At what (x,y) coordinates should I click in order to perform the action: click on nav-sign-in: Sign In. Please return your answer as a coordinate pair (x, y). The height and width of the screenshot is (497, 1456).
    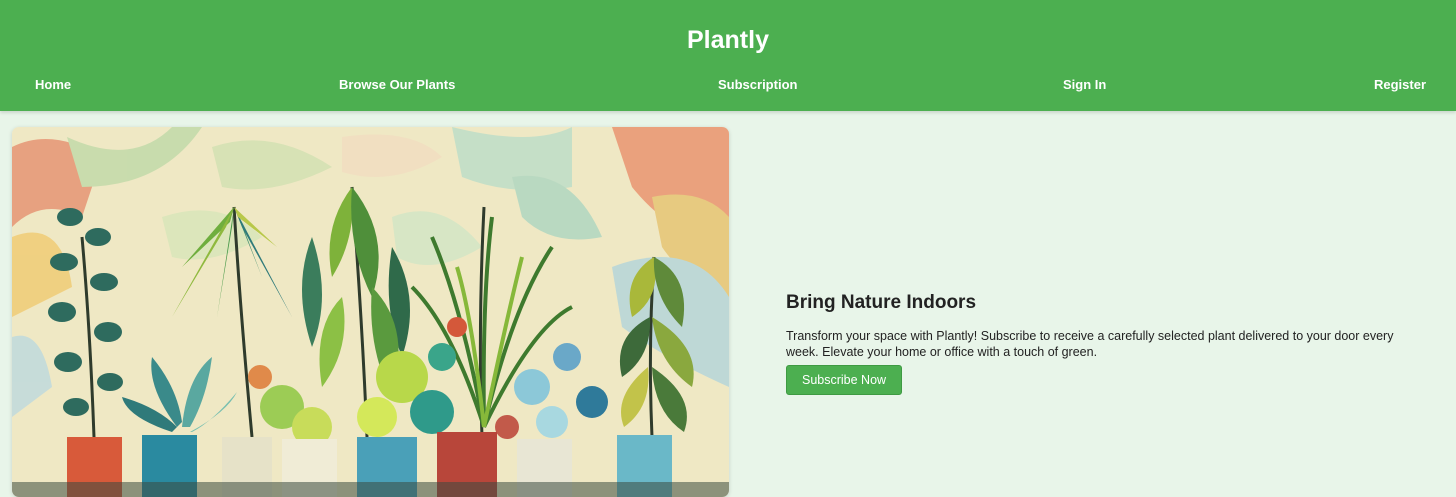
    Looking at the image, I should click on (1084, 85).